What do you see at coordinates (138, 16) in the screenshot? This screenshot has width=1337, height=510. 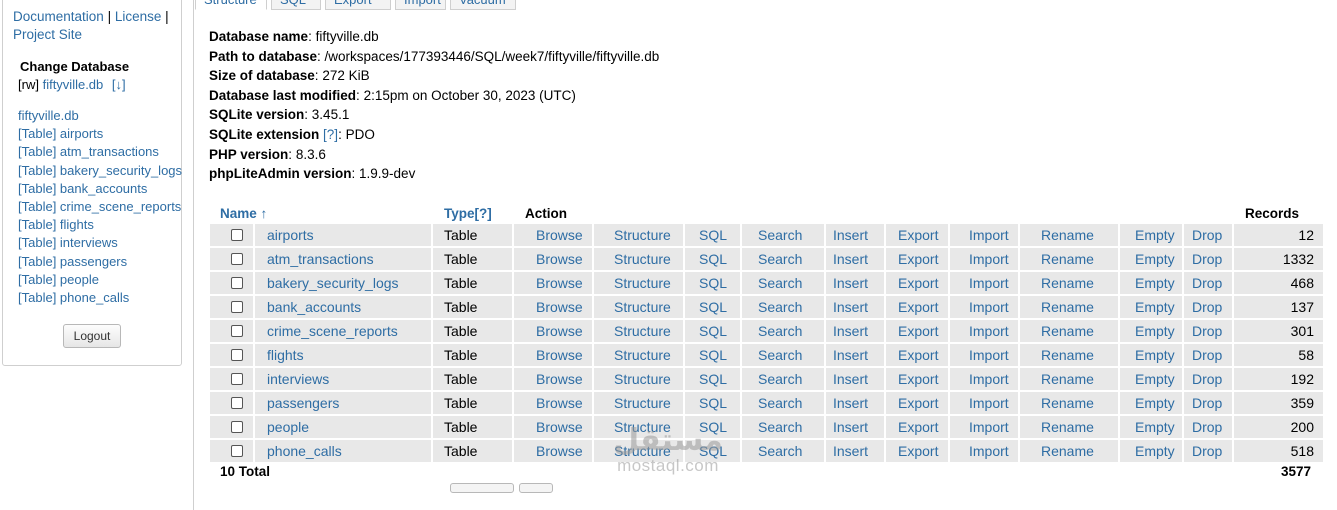 I see `license-link: License` at bounding box center [138, 16].